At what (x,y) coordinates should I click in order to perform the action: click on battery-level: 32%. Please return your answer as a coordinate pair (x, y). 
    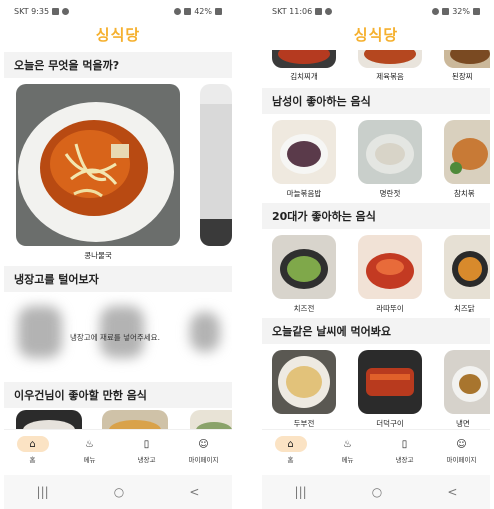
    Looking at the image, I should click on (461, 11).